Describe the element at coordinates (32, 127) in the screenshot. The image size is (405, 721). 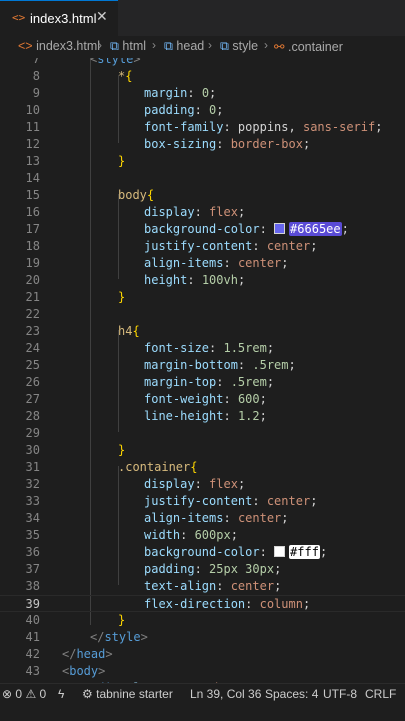
I see `line-number: 11` at that location.